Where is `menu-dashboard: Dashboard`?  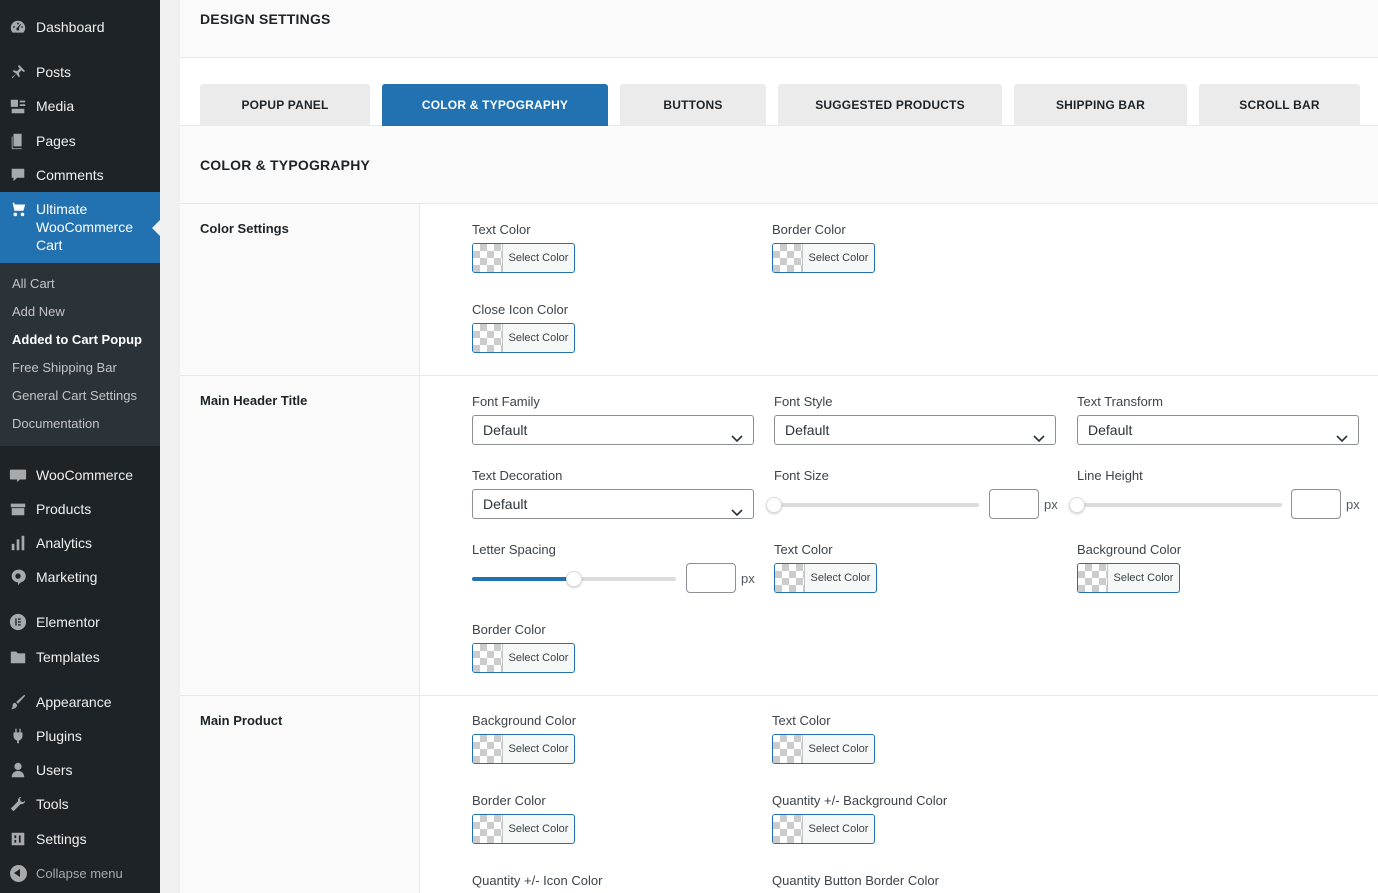 menu-dashboard: Dashboard is located at coordinates (80, 27).